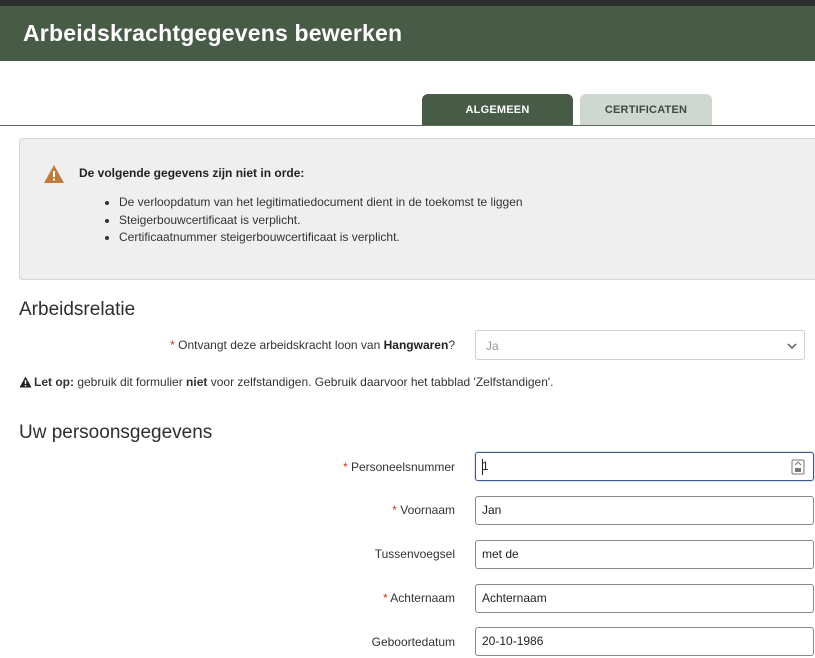  Describe the element at coordinates (54, 174) in the screenshot. I see `warning-triangle-icon` at that location.